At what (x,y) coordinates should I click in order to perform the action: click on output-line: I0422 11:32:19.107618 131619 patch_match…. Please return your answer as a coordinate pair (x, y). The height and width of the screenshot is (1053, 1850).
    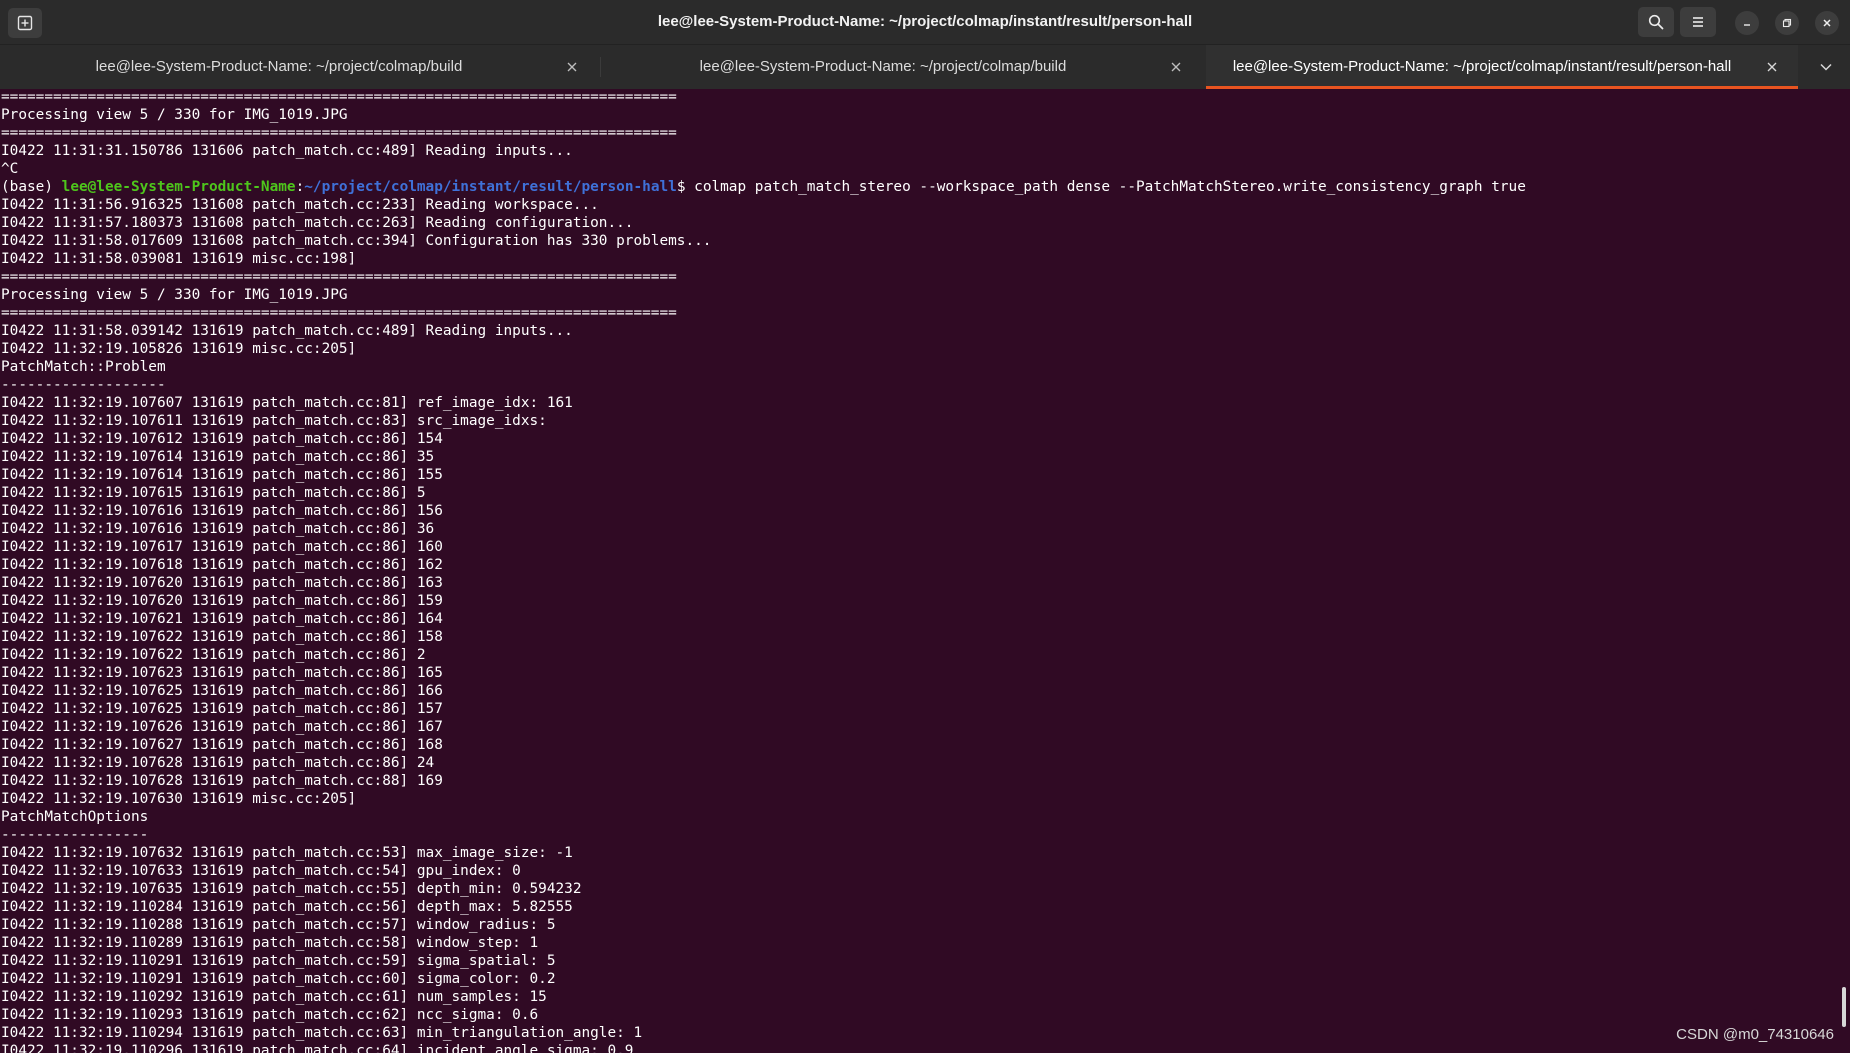
    Looking at the image, I should click on (222, 565).